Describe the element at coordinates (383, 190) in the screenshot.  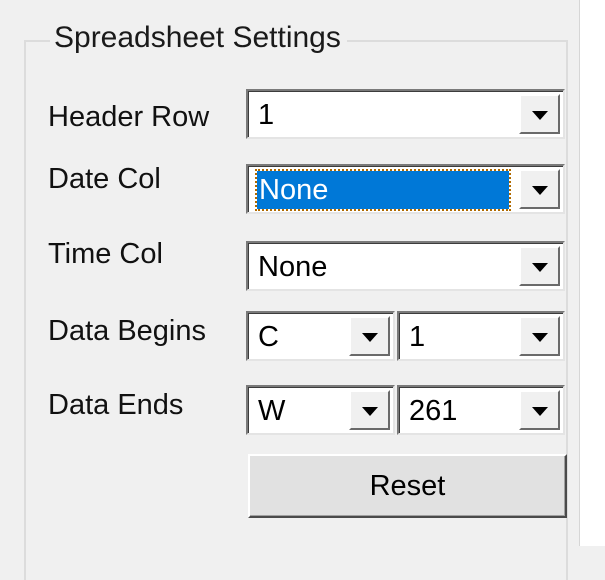
I see `date-col-value: None` at that location.